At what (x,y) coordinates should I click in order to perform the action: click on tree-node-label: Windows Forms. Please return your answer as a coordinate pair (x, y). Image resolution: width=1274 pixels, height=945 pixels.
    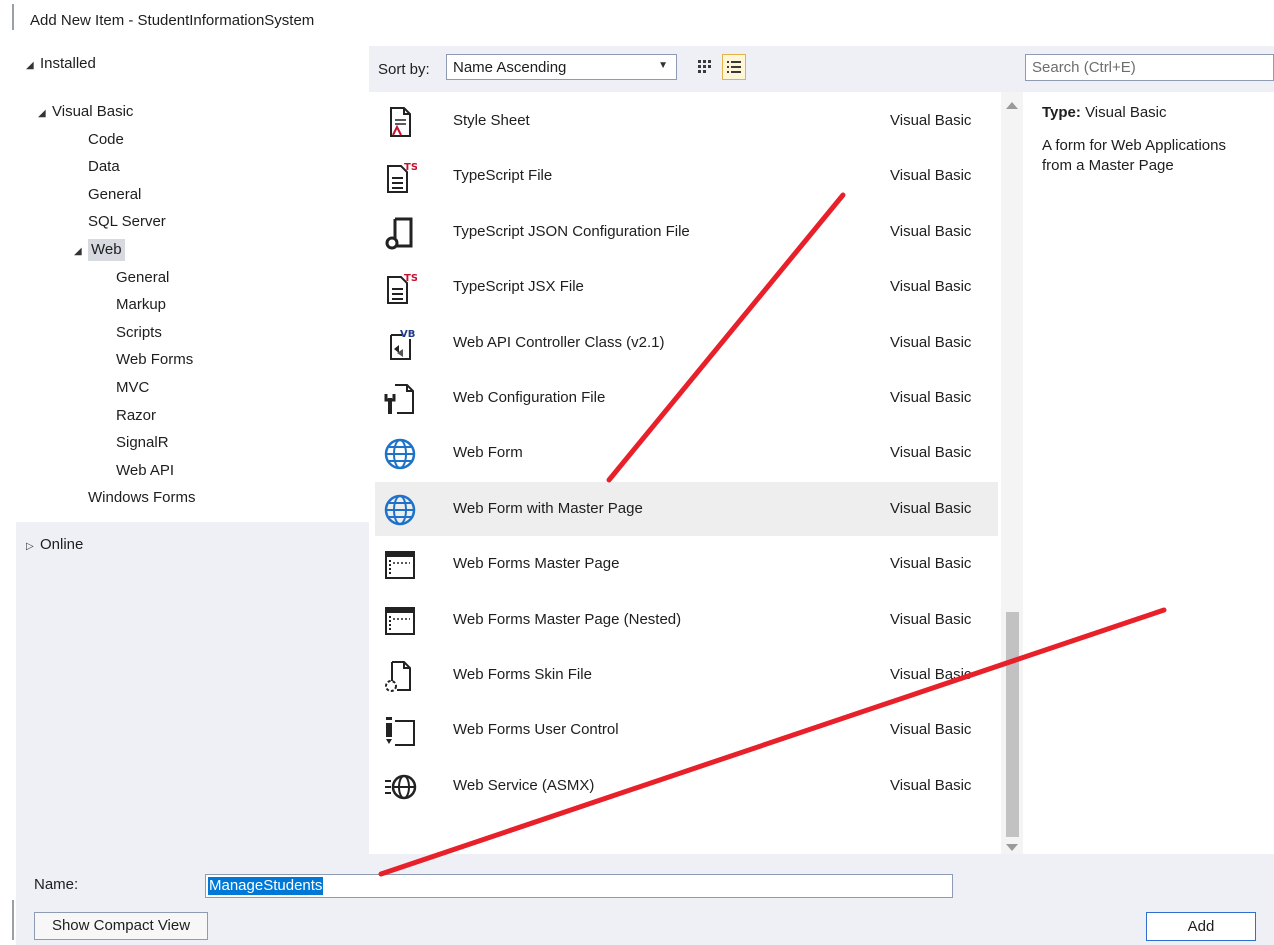
    Looking at the image, I should click on (142, 498).